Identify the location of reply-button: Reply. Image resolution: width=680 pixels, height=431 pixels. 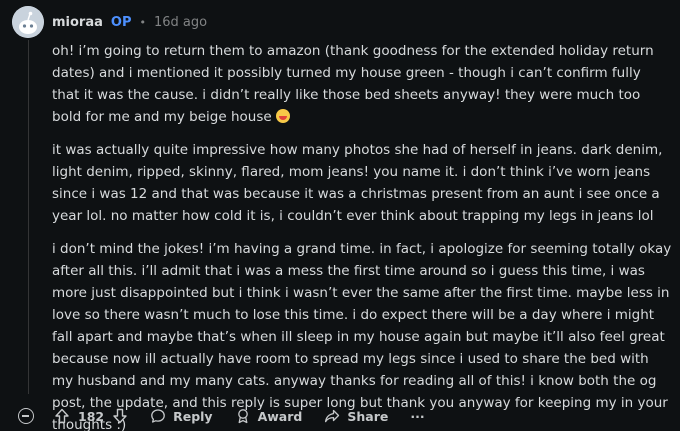
(181, 416).